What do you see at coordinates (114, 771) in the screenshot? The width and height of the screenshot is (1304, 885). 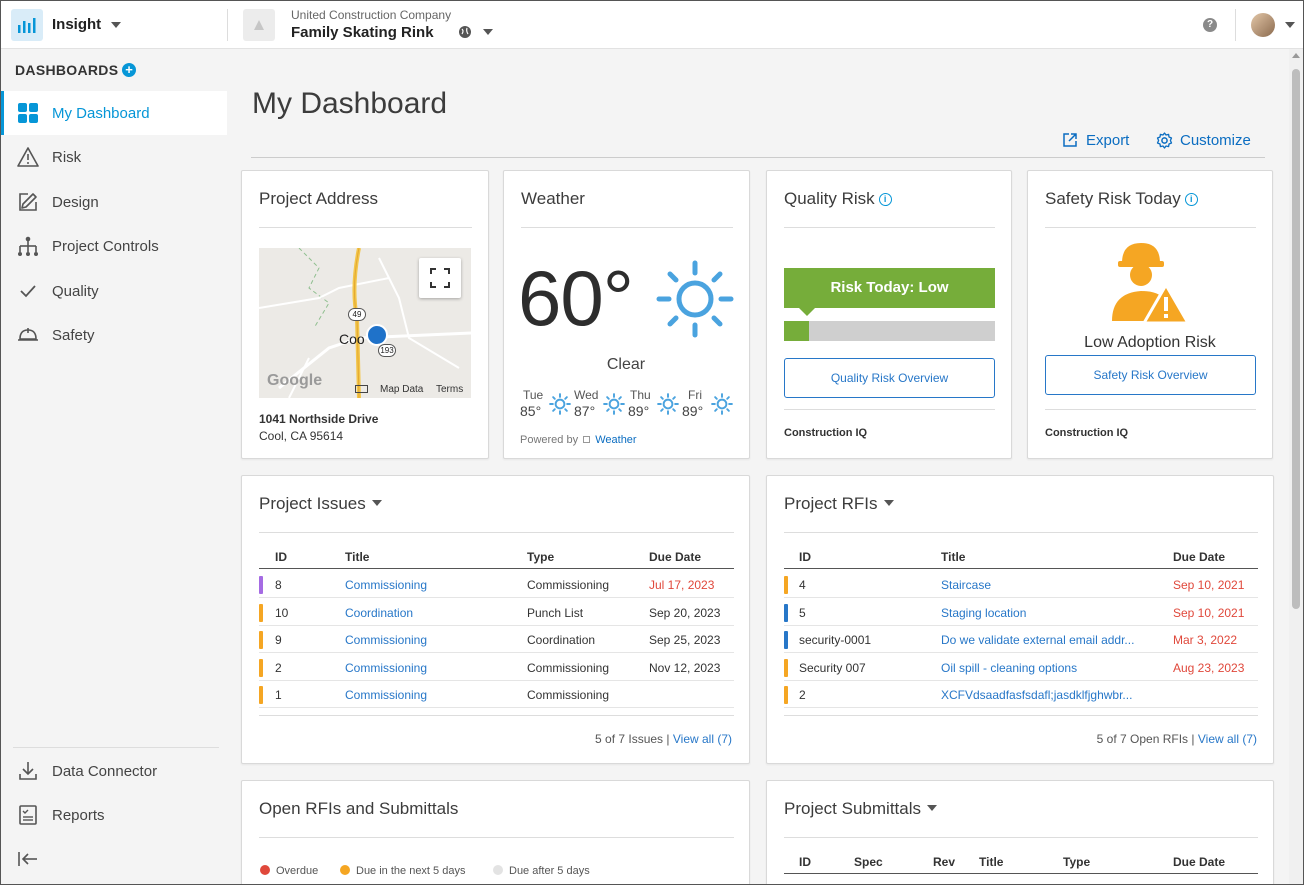 I see `sidebar-item-data-connector: Data Connector` at bounding box center [114, 771].